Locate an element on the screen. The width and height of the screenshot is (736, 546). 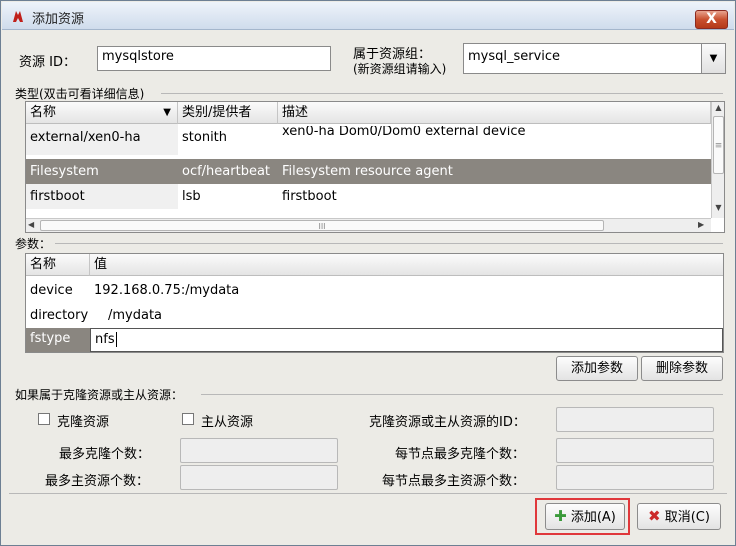
add-param-button: 添加参数 is located at coordinates (597, 368).